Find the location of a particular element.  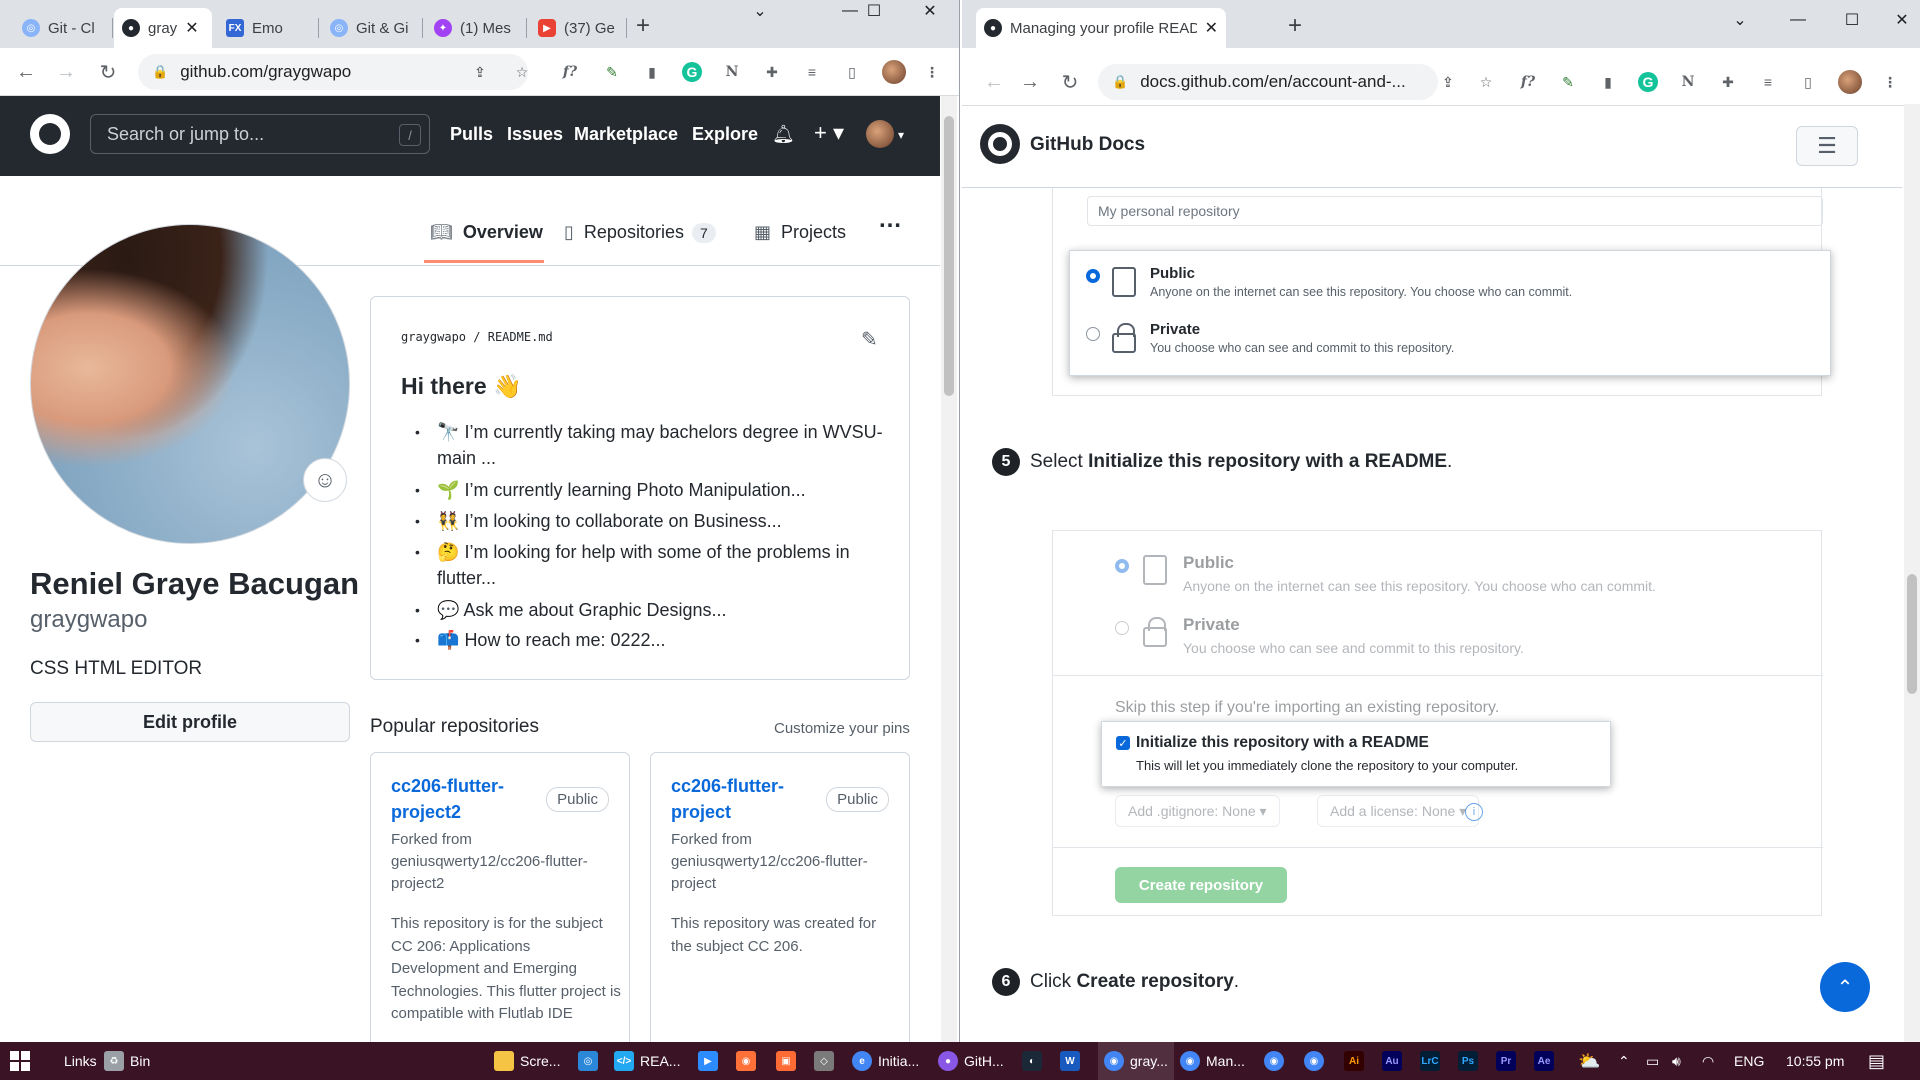

taskbar-app: Ae is located at coordinates (1547, 1061).